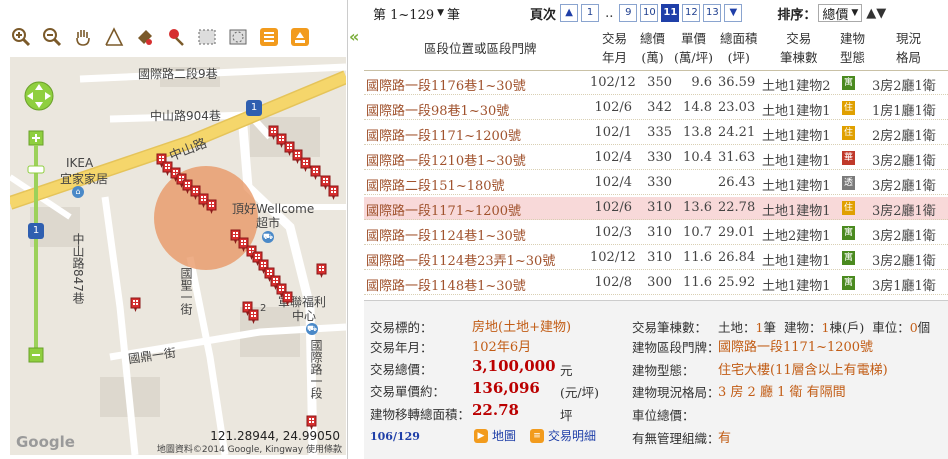 This screenshot has width=948, height=459. Describe the element at coordinates (908, 48) in the screenshot. I see `col-header-layout: 現況 格局` at that location.